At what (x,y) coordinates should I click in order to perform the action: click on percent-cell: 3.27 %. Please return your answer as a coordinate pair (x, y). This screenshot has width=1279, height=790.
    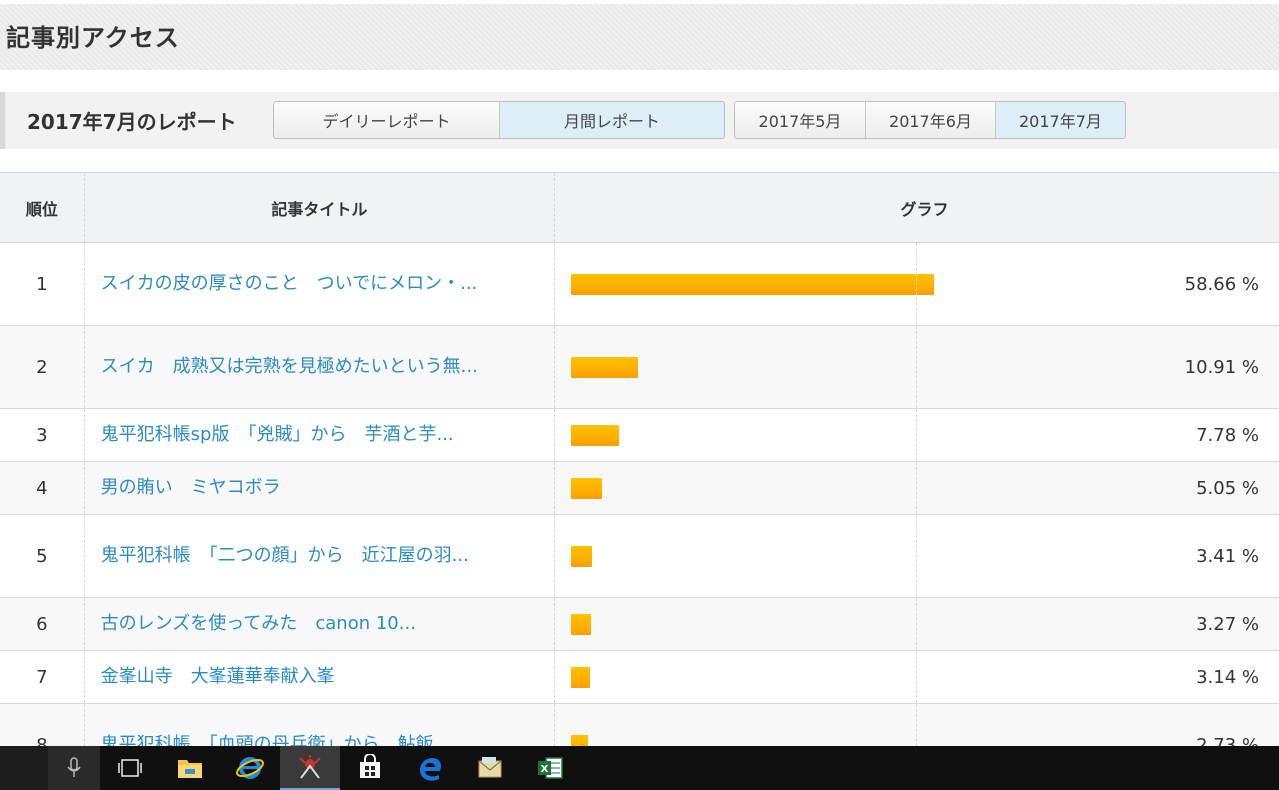
    Looking at the image, I should click on (1097, 624).